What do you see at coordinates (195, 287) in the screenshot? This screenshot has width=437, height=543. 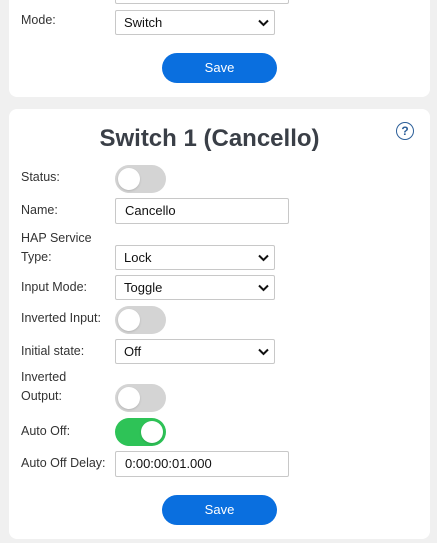 I see `input-mode-select: Toggle` at bounding box center [195, 287].